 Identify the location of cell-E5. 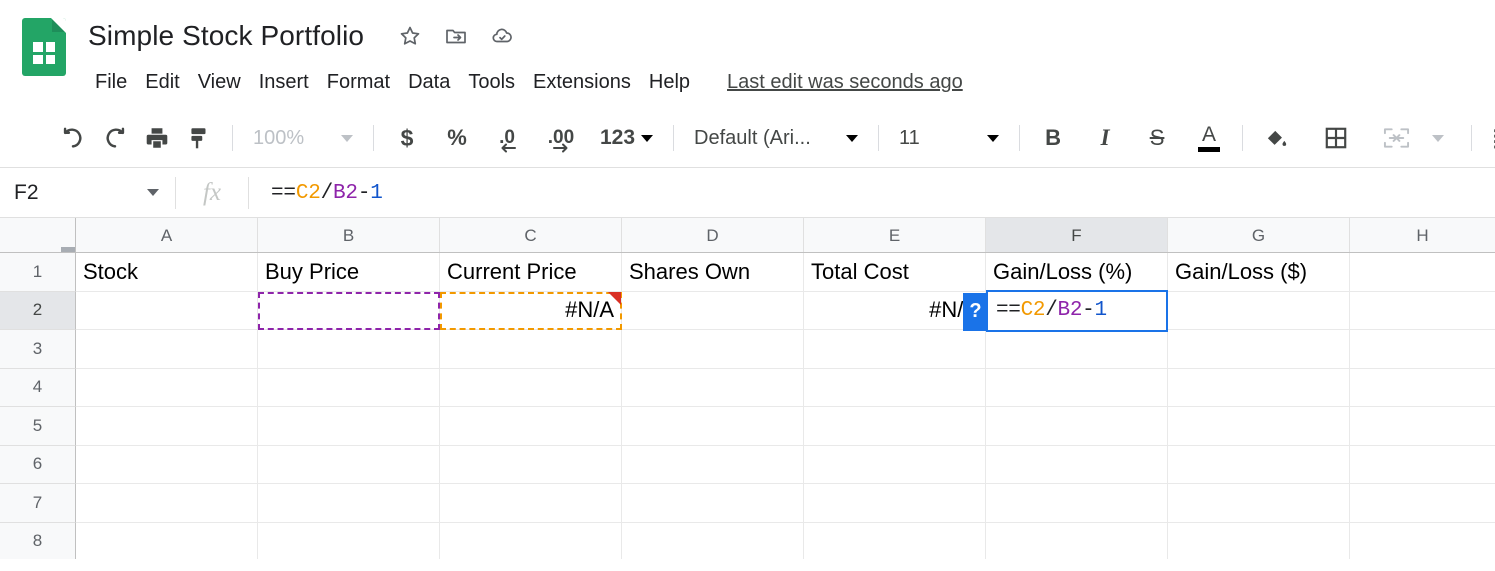
(895, 426).